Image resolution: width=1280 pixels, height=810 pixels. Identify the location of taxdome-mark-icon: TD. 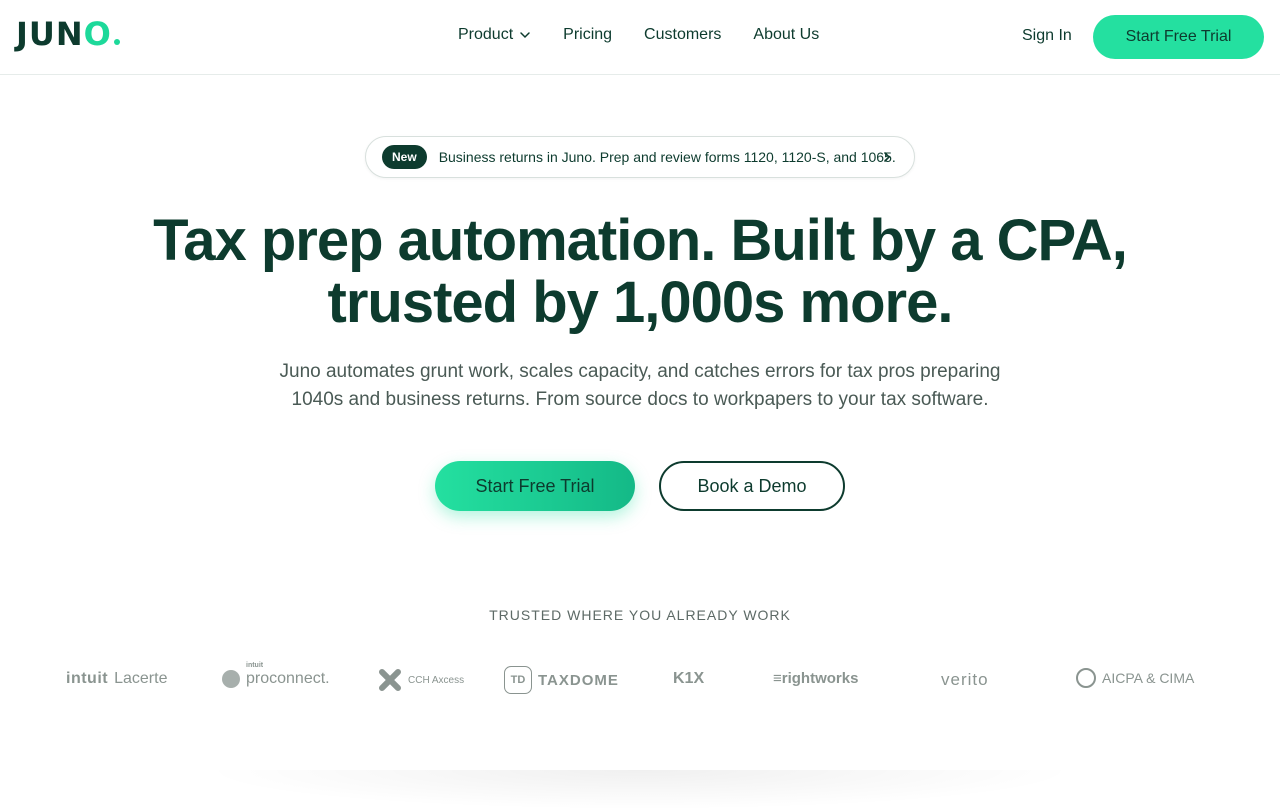
(518, 680).